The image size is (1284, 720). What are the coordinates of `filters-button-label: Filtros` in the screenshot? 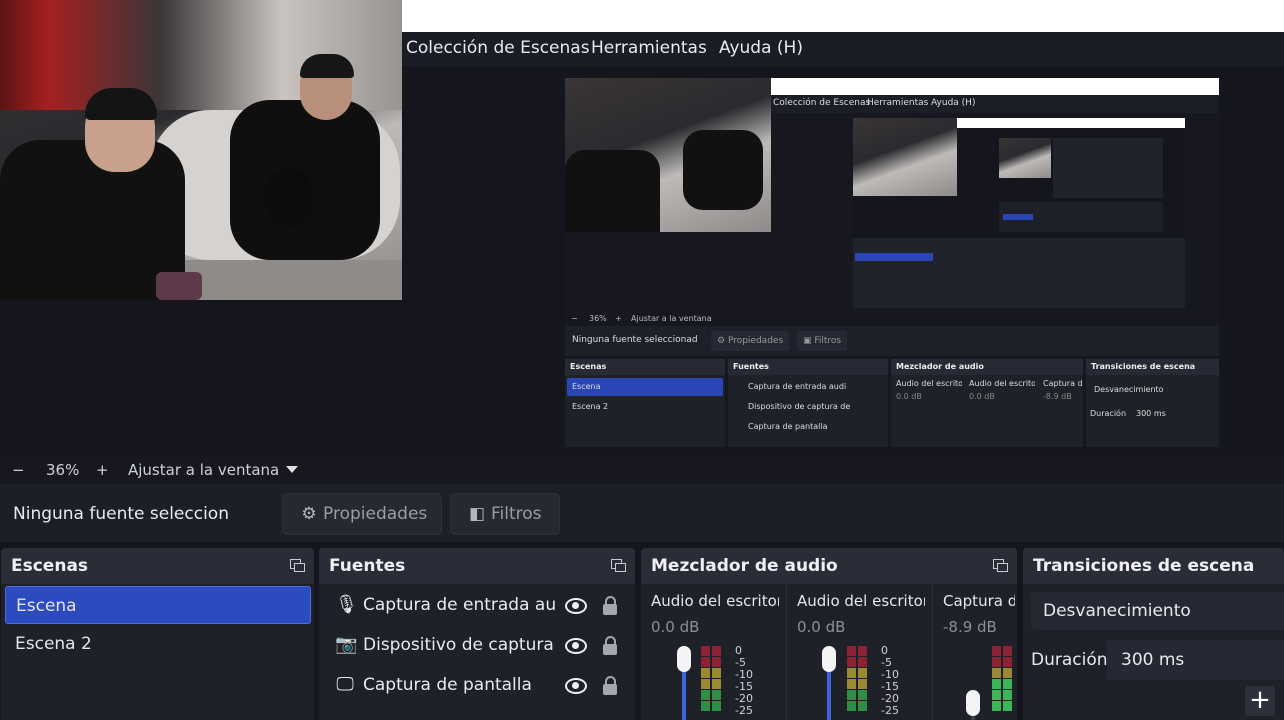 It's located at (516, 514).